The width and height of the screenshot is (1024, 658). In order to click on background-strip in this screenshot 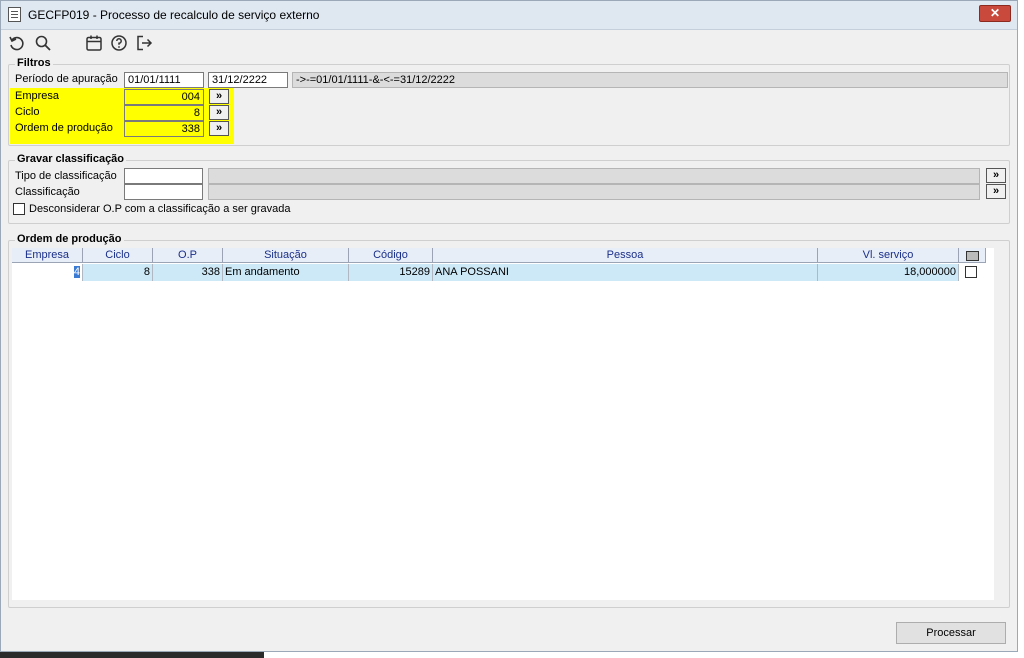, I will do `click(132, 655)`.